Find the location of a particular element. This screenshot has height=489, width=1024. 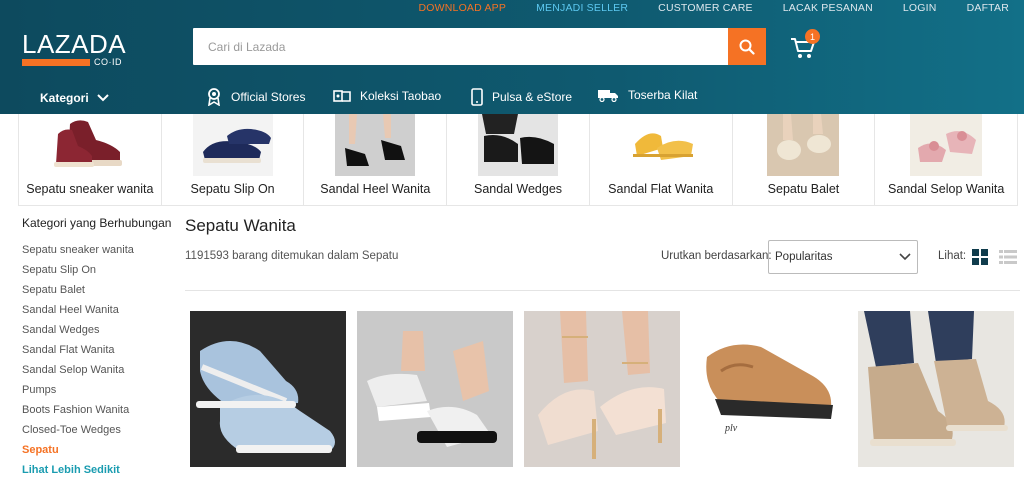

category-card: Sandal Heel Wanita is located at coordinates (376, 160).